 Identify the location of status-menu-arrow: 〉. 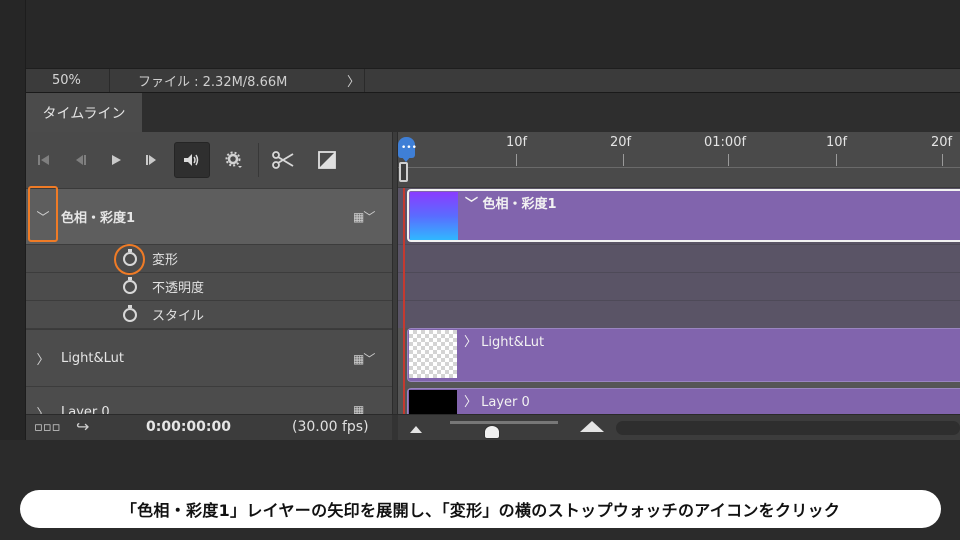
(353, 80).